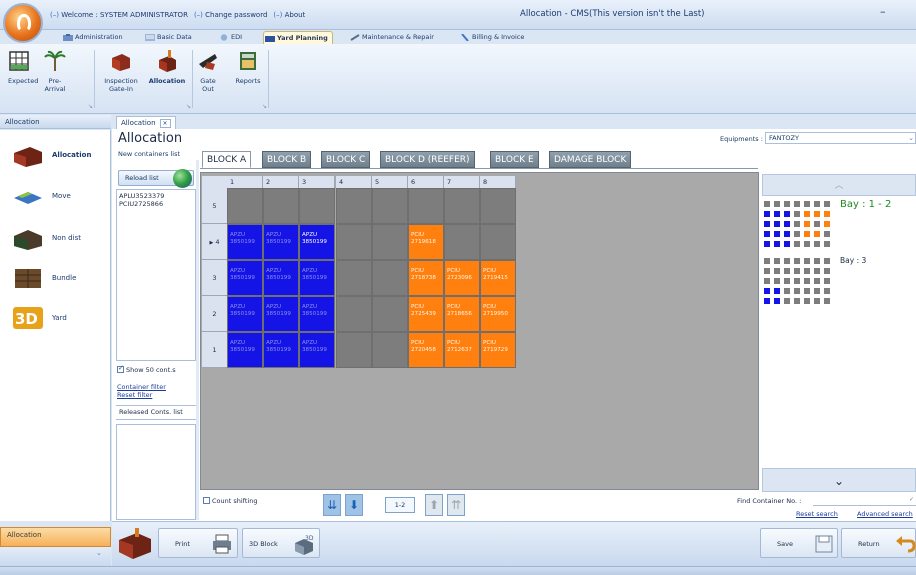  Describe the element at coordinates (799, 543) in the screenshot. I see `save-button: Save` at that location.